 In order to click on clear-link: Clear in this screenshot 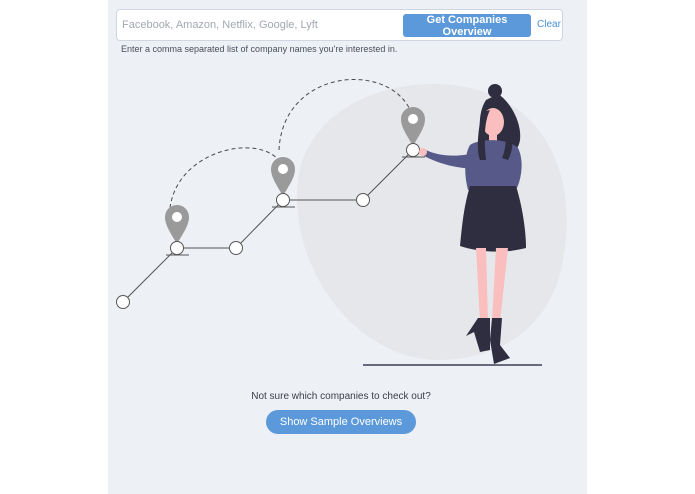, I will do `click(549, 24)`.